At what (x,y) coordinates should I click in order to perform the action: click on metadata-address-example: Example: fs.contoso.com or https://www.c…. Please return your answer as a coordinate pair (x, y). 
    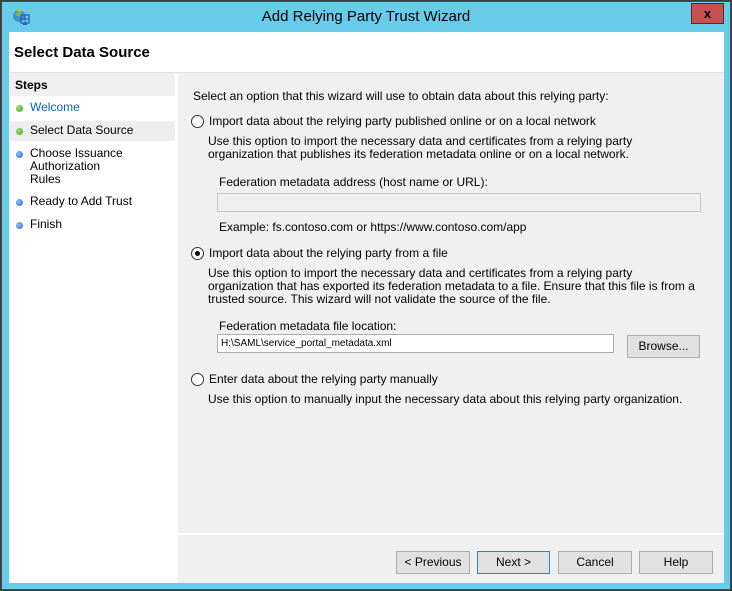
    Looking at the image, I should click on (373, 227).